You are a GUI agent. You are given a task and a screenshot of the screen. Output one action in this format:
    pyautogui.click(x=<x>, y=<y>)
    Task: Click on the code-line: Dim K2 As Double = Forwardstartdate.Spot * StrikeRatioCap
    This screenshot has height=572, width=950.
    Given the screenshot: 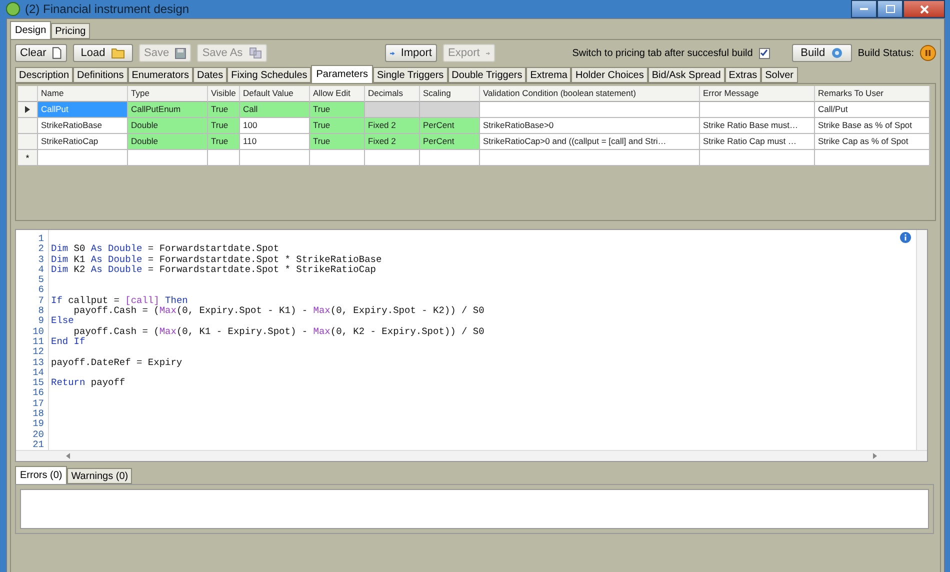 What is the action you would take?
    pyautogui.click(x=213, y=270)
    